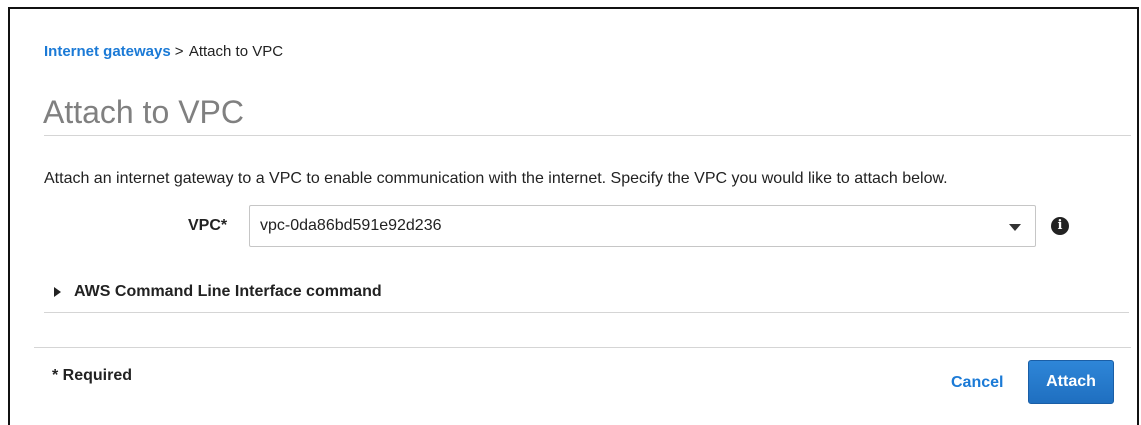  What do you see at coordinates (1060, 226) in the screenshot?
I see `info-icon: i` at bounding box center [1060, 226].